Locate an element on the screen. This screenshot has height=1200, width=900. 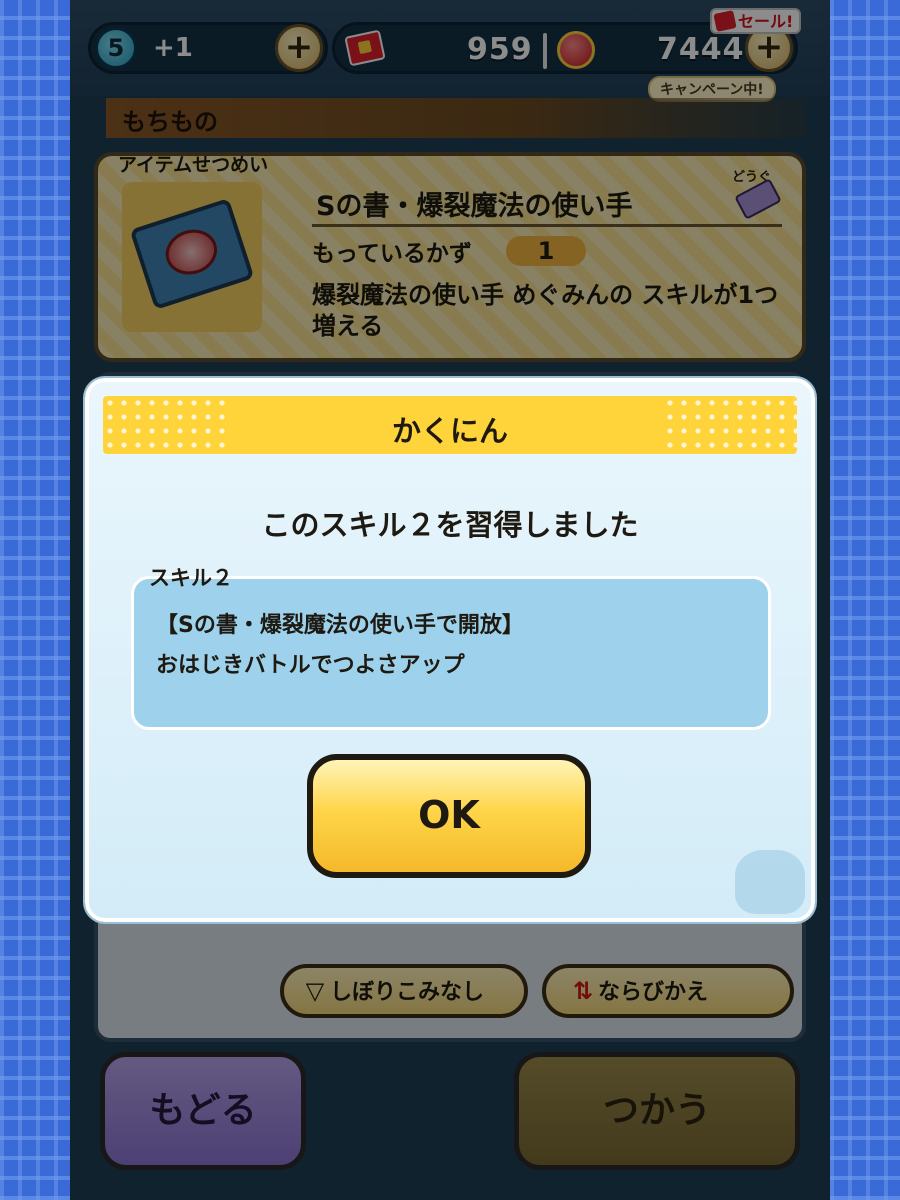
dialog-title: かくにん is located at coordinates (449, 431).